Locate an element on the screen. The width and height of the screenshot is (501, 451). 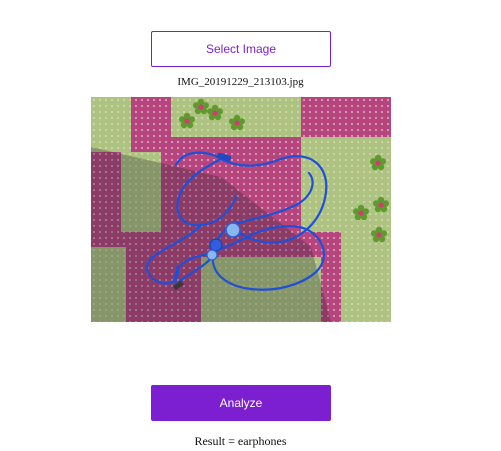
result-value: earphones is located at coordinates (262, 441).